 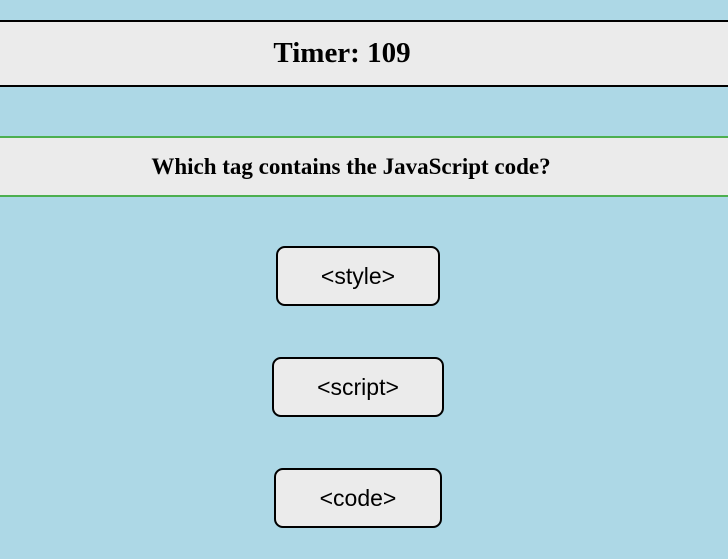 I want to click on question-bar: Which tag contains the JavaScript code?, so click(x=364, y=166).